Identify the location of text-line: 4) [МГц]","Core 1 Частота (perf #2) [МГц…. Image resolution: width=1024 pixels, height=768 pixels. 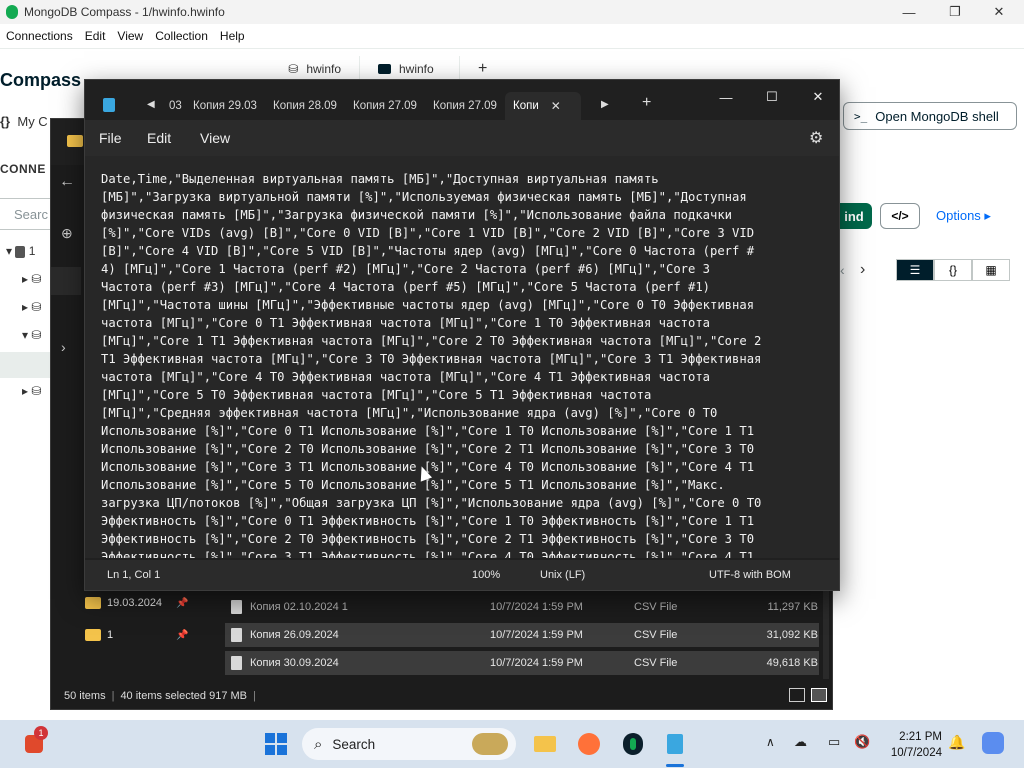
(406, 269).